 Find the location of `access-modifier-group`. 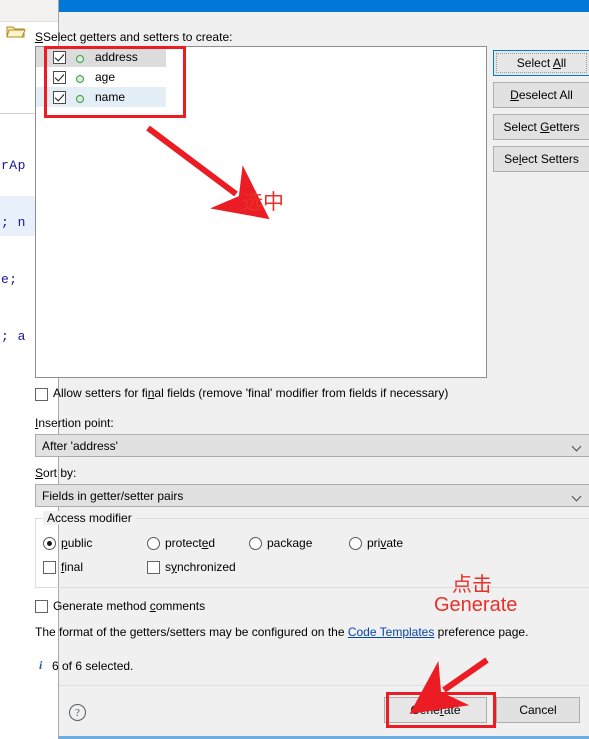

access-modifier-group is located at coordinates (312, 553).